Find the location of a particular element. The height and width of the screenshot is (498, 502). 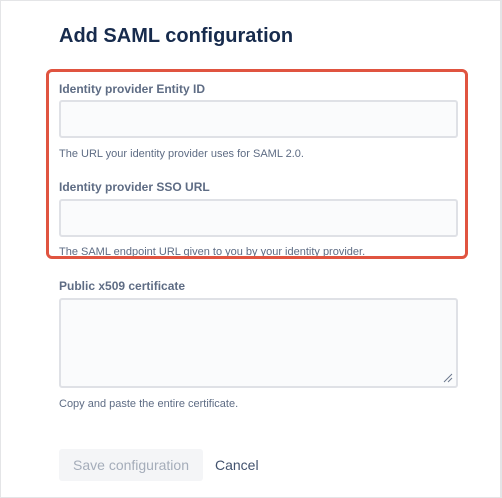

certificate-textarea is located at coordinates (258, 343).